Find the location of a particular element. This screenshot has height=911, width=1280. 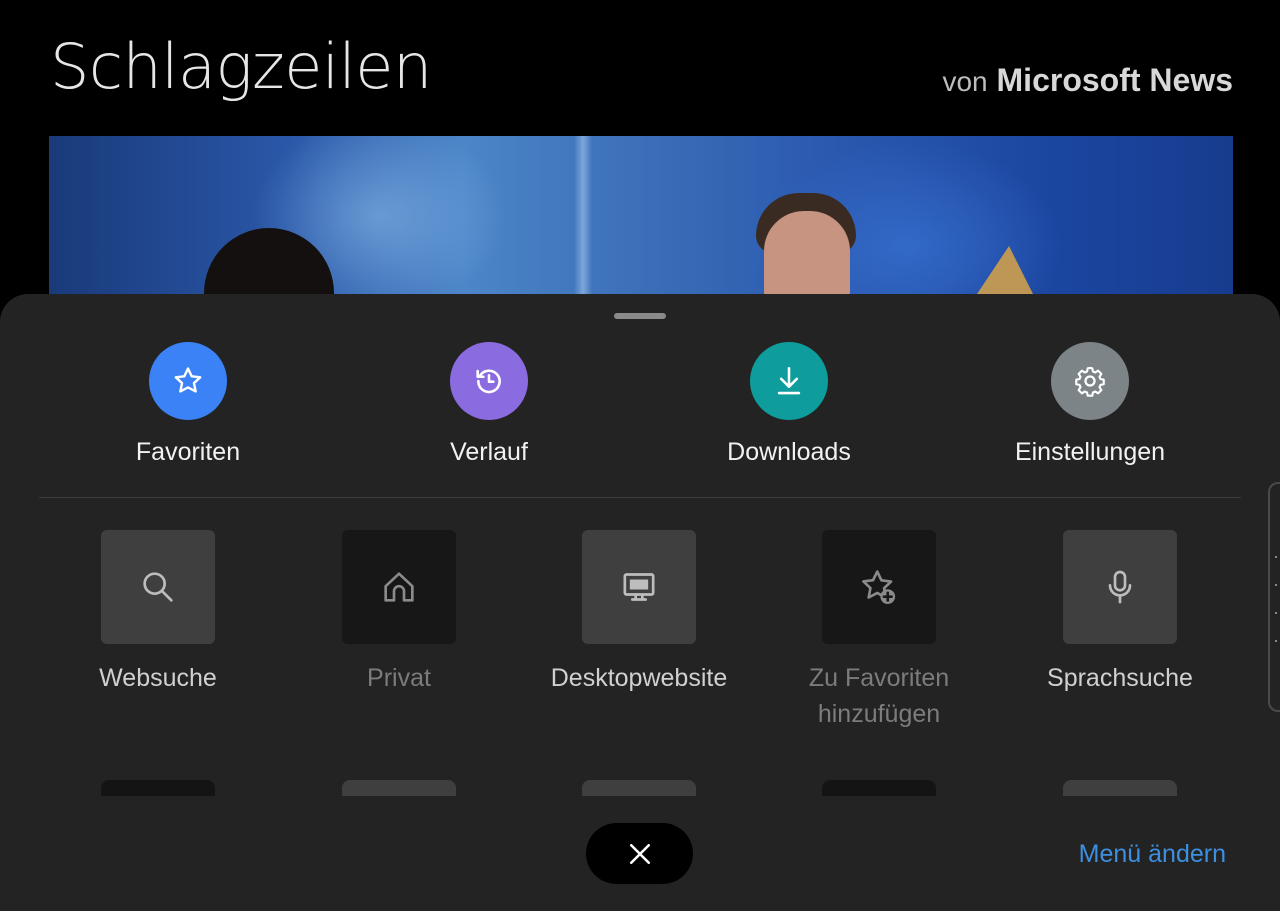

websuche-label: Websuche is located at coordinates (158, 678).